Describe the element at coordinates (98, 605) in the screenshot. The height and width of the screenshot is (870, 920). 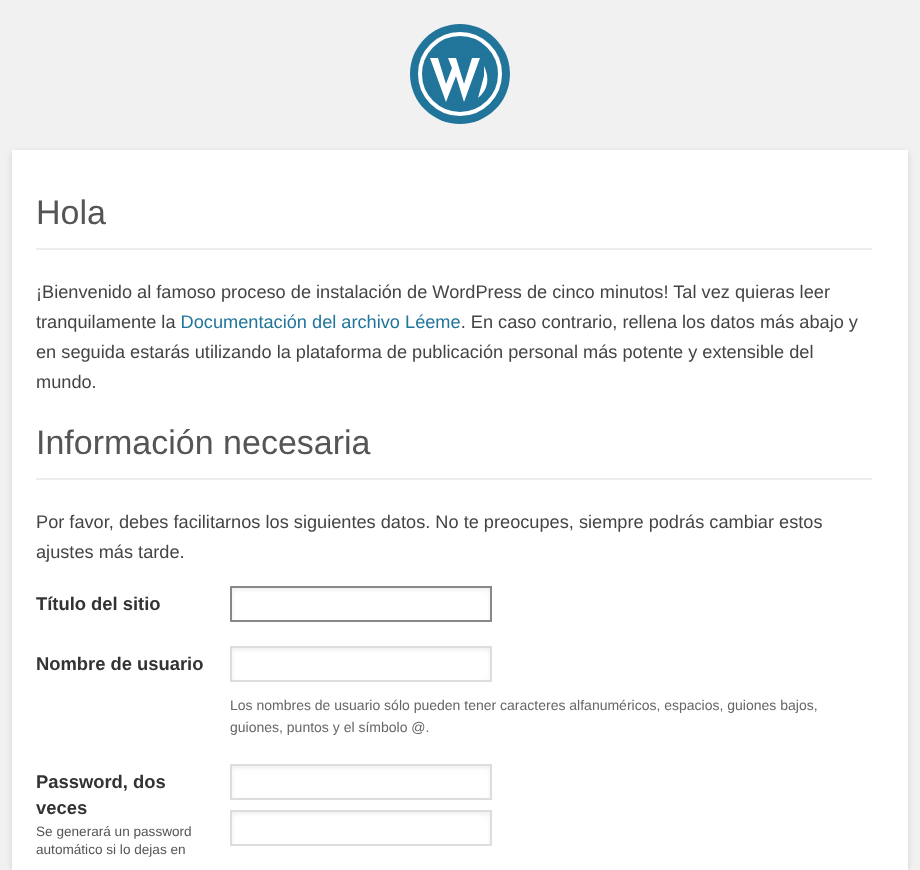
I see `field-label: Título del sitio` at that location.